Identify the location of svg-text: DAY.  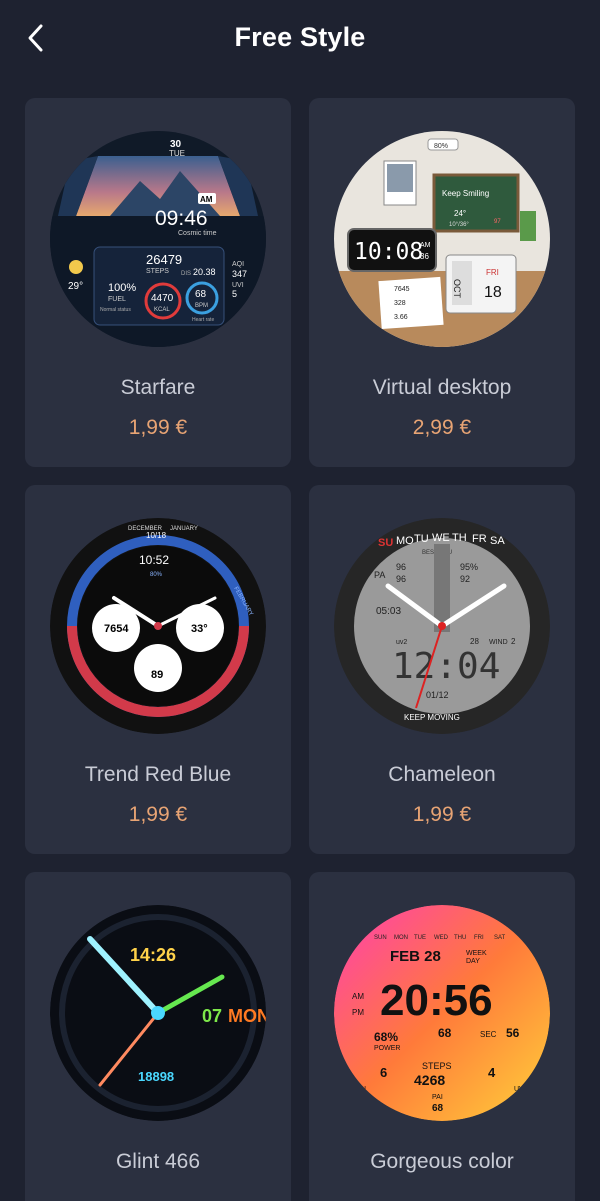
(473, 961).